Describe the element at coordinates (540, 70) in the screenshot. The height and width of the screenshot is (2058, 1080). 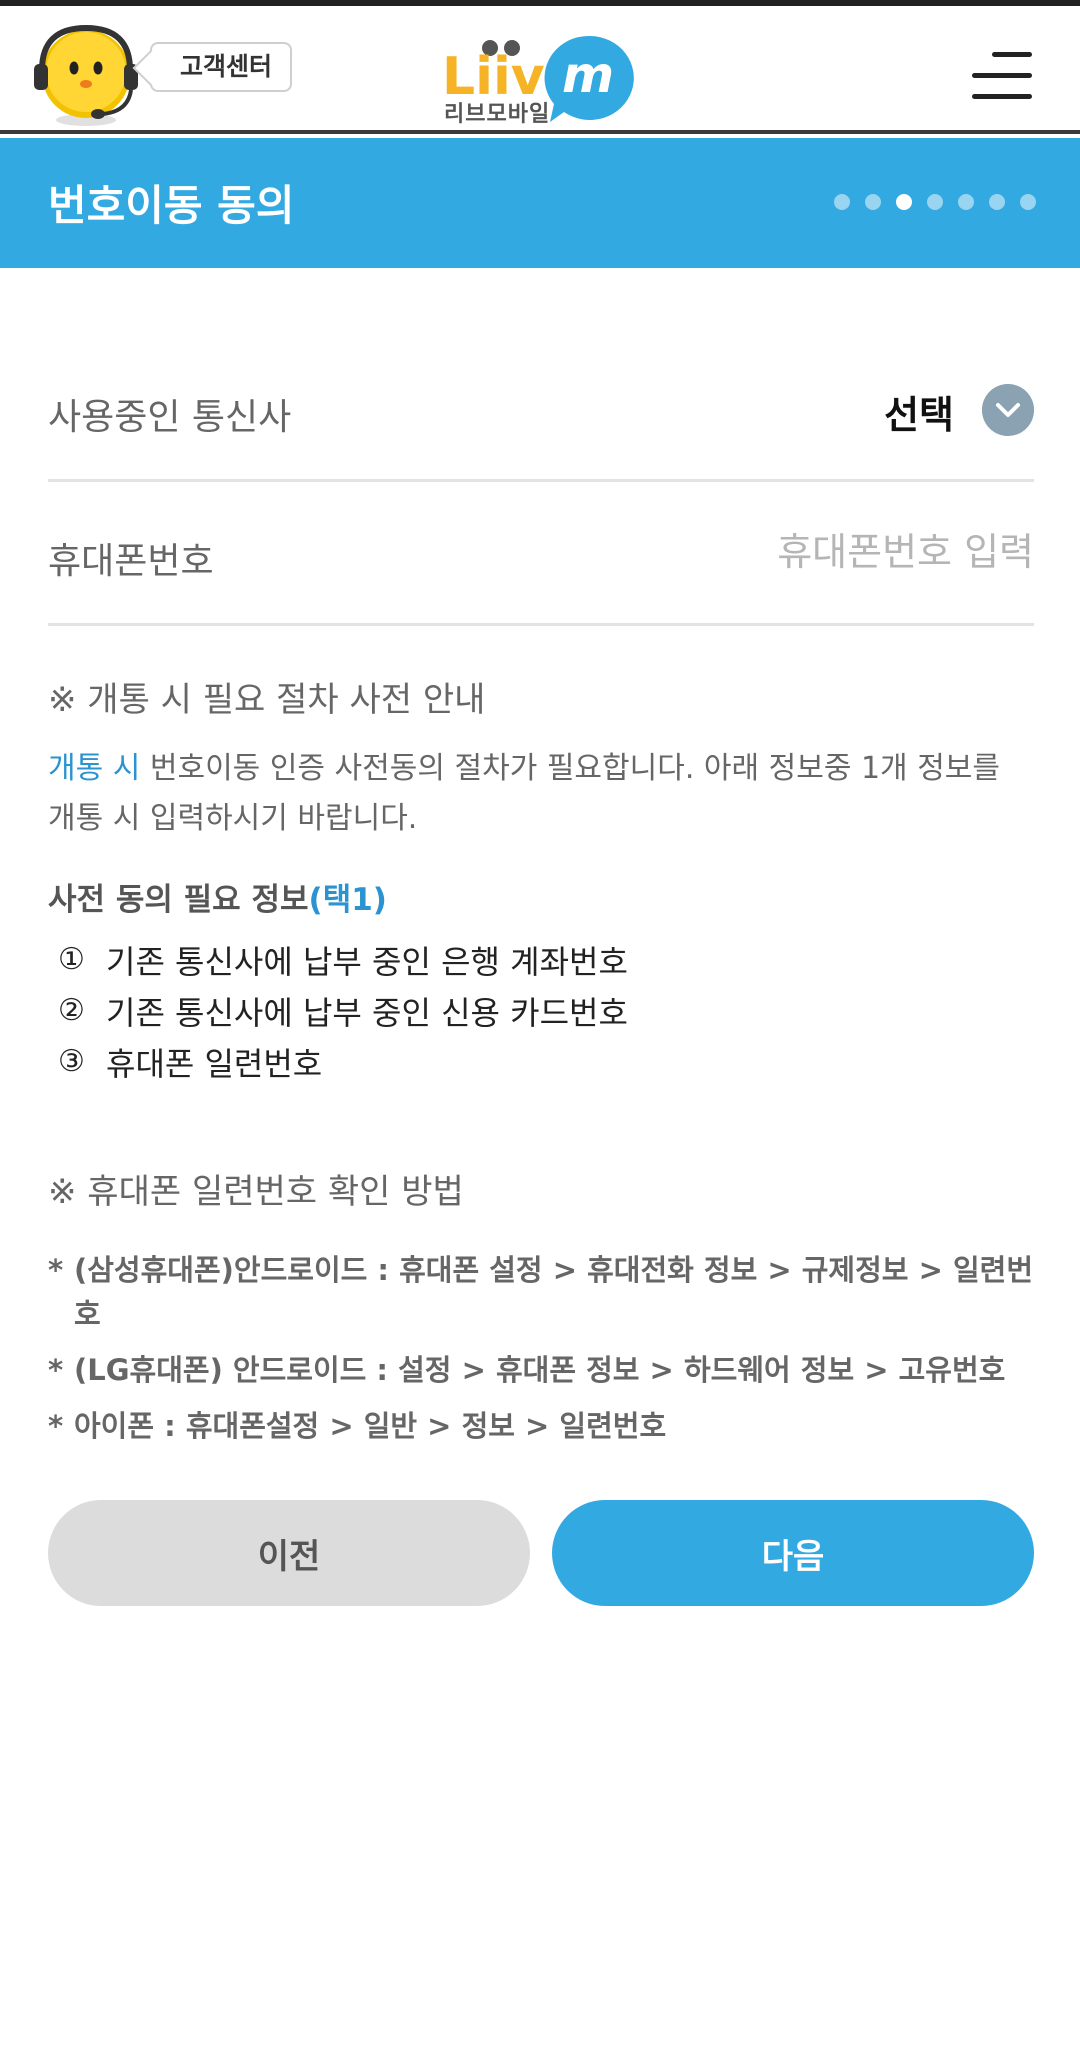
I see `app-header: 고객센터 Liiv m 리브모바일` at that location.